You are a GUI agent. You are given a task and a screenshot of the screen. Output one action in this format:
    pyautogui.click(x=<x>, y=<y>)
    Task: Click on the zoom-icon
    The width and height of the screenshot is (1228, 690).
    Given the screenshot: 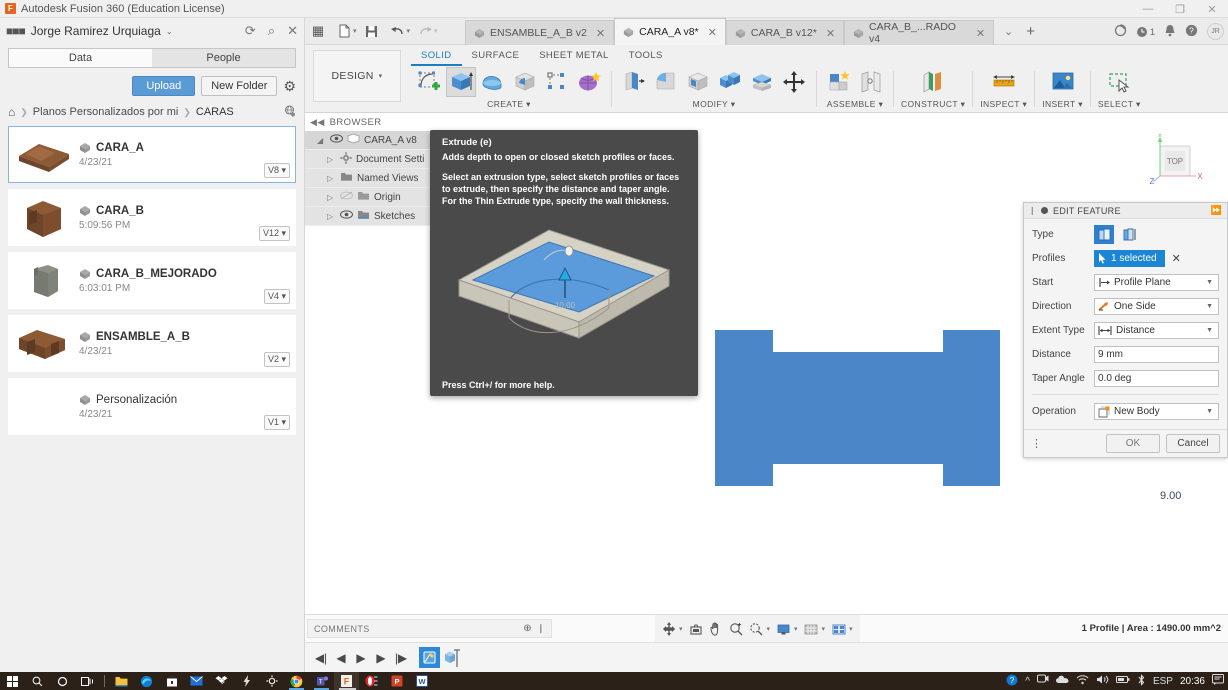 What is the action you would take?
    pyautogui.click(x=736, y=629)
    